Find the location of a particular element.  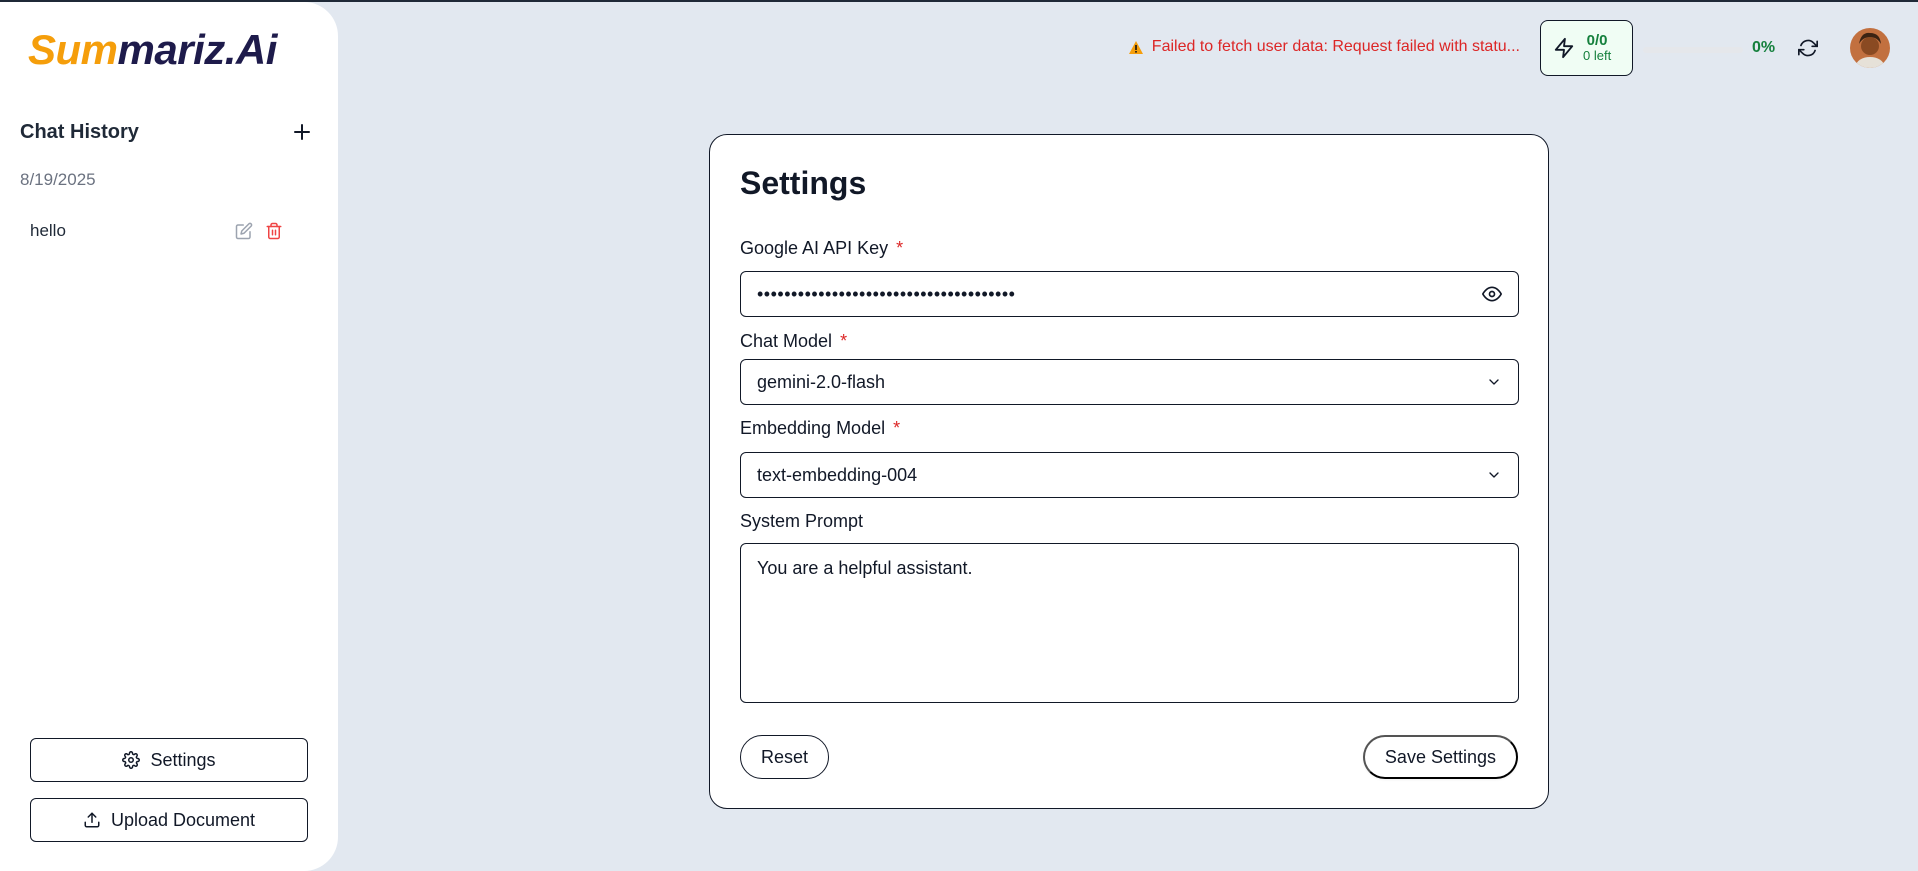

settings-button-label: Settings is located at coordinates (183, 759).